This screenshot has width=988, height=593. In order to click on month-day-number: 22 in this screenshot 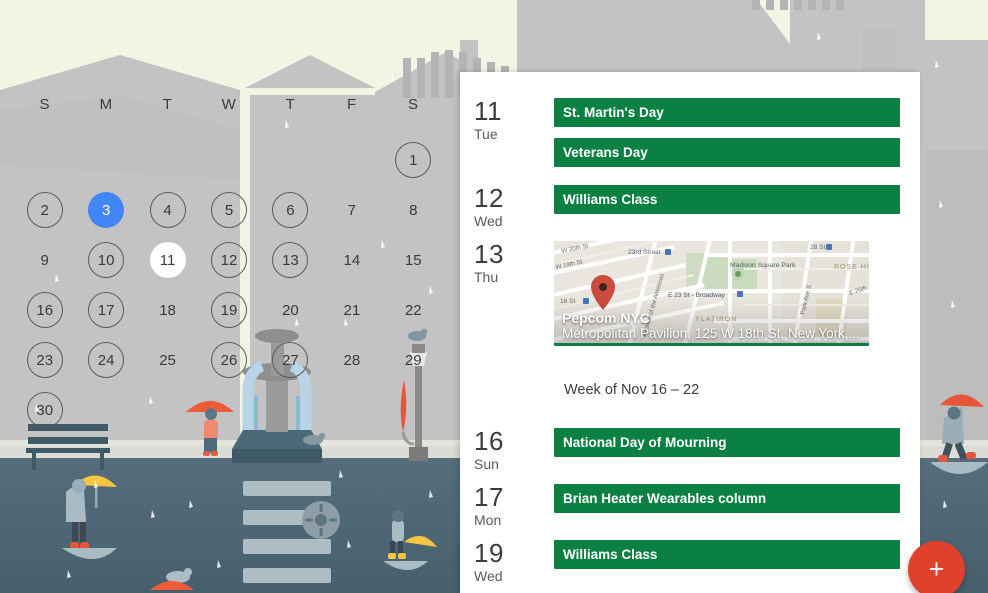, I will do `click(413, 310)`.